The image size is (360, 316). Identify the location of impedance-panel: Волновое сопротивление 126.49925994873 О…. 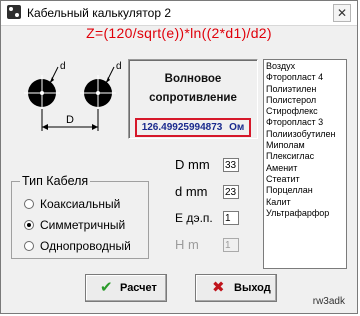
(193, 99).